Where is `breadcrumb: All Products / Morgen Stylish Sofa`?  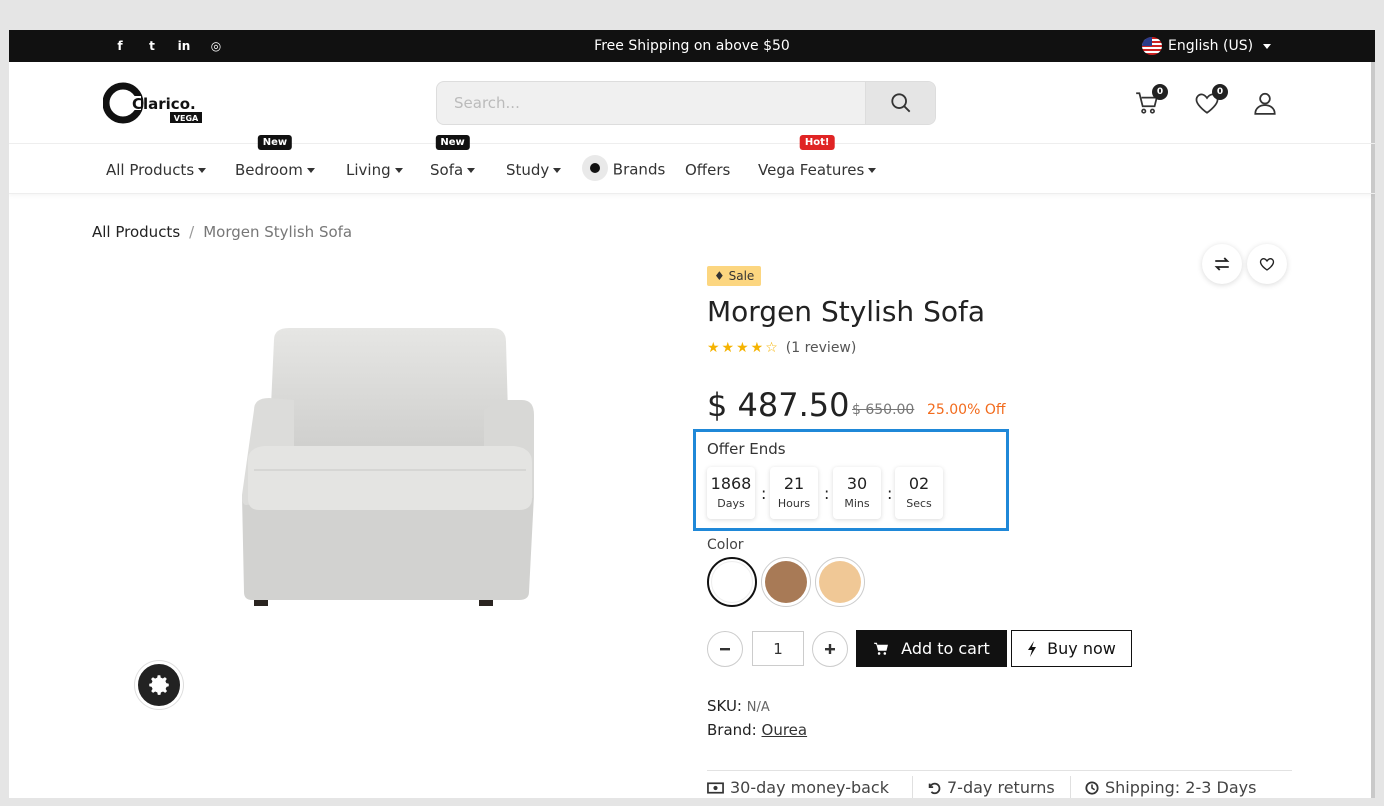
breadcrumb: All Products / Morgen Stylish Sofa is located at coordinates (222, 232).